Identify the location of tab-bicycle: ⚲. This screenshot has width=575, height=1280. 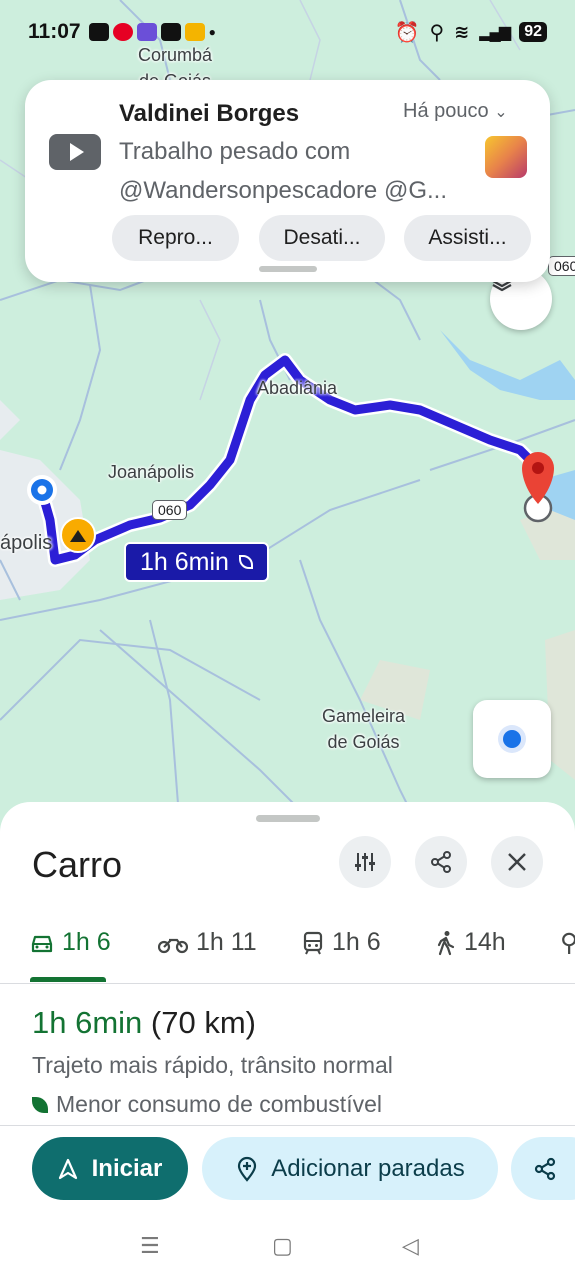
(567, 943).